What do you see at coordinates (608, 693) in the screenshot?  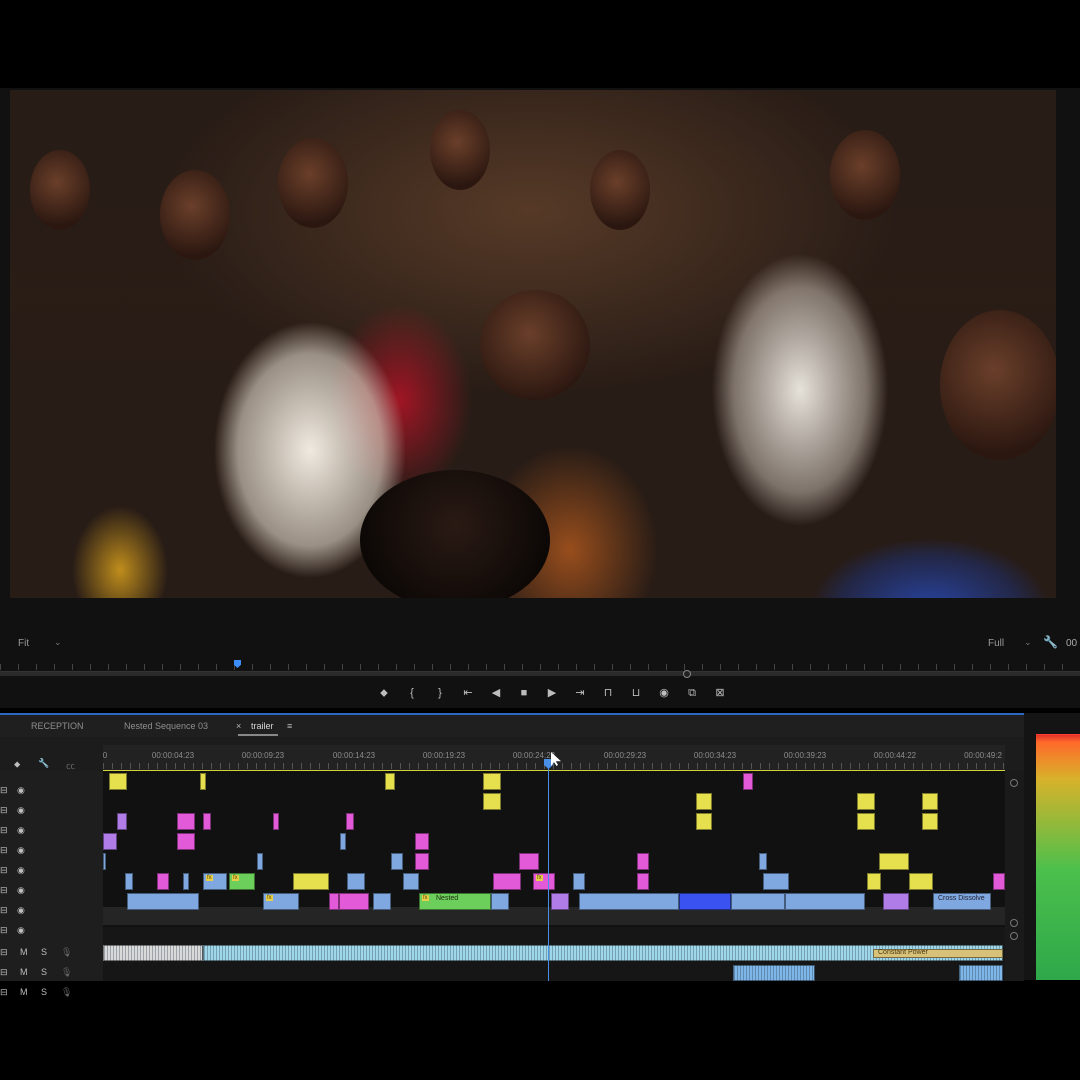 I see `lift-icon: ⊓` at bounding box center [608, 693].